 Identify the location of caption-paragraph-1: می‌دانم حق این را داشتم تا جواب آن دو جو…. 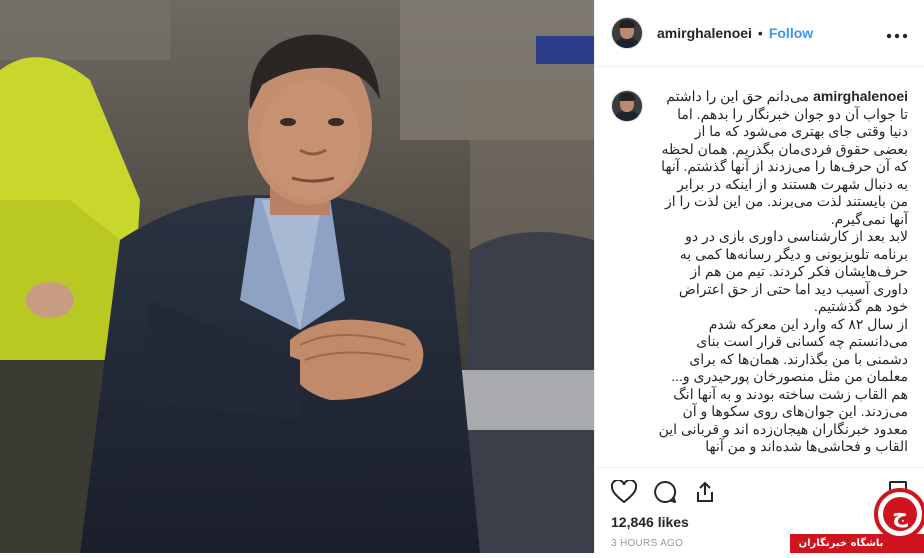
(784, 157).